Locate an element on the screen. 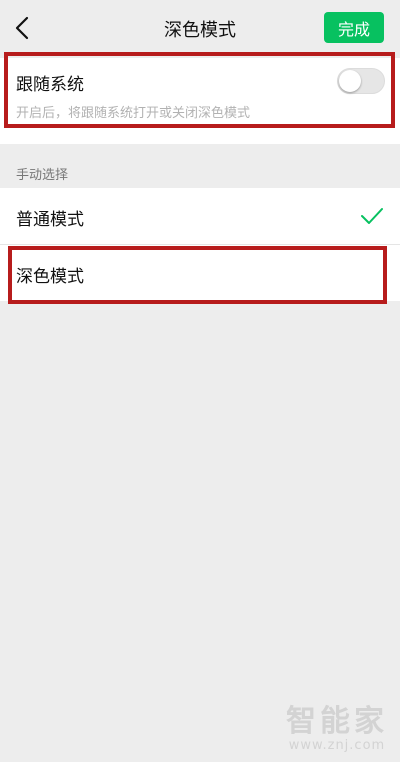 The width and height of the screenshot is (400, 762). option-normal-mode: 普通模式 is located at coordinates (200, 216).